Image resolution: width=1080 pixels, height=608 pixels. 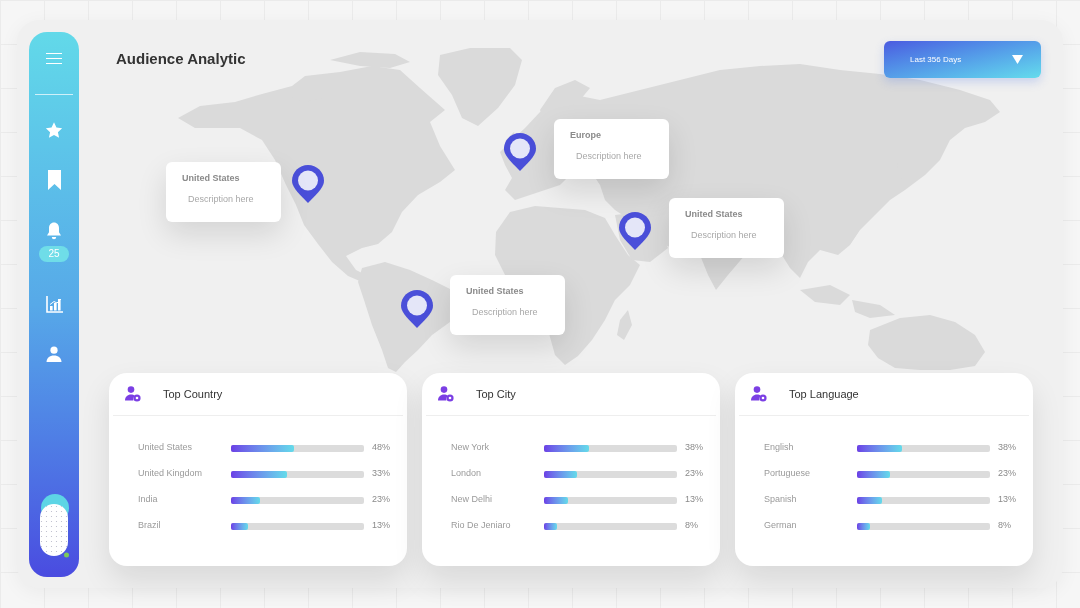 I want to click on card-title: Top Language, so click(x=824, y=394).